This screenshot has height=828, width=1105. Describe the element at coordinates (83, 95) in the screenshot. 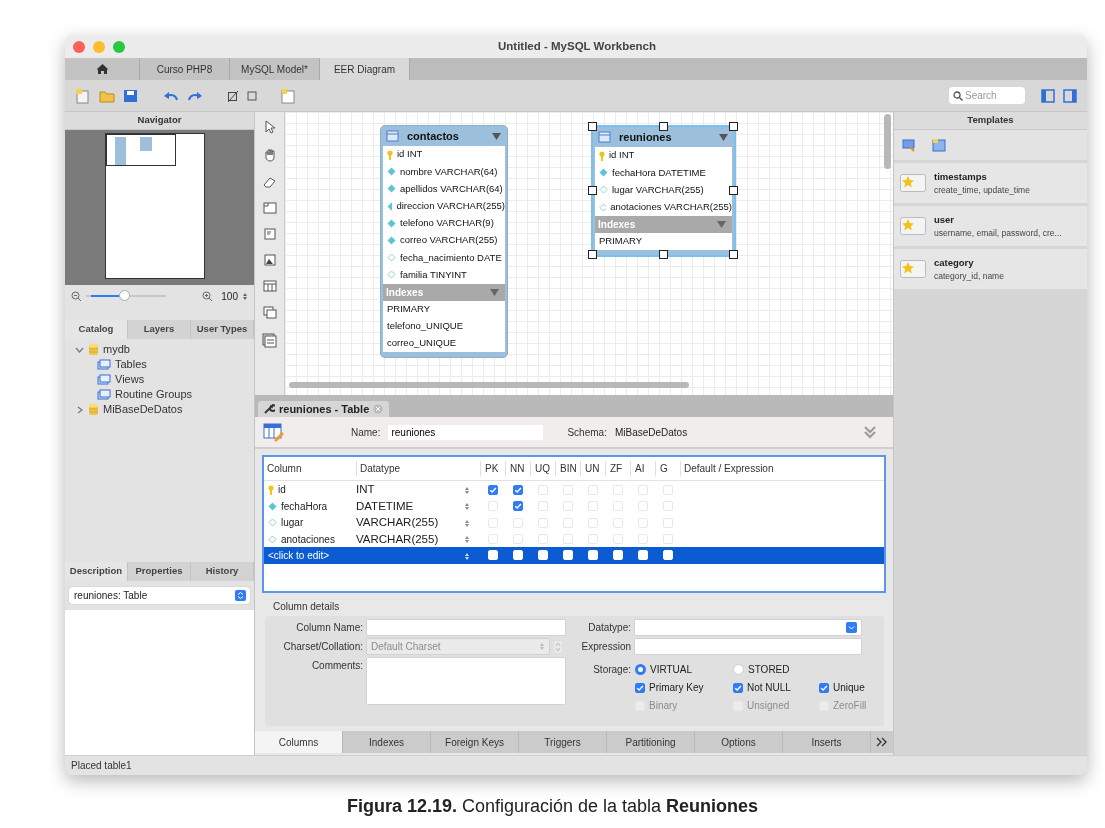

I see `new-document-icon` at that location.